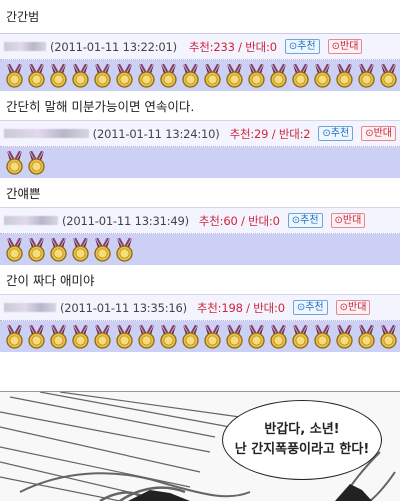 This screenshot has height=501, width=400. Describe the element at coordinates (302, 429) in the screenshot. I see `speech-line-1: 반갑다, 소년!` at that location.